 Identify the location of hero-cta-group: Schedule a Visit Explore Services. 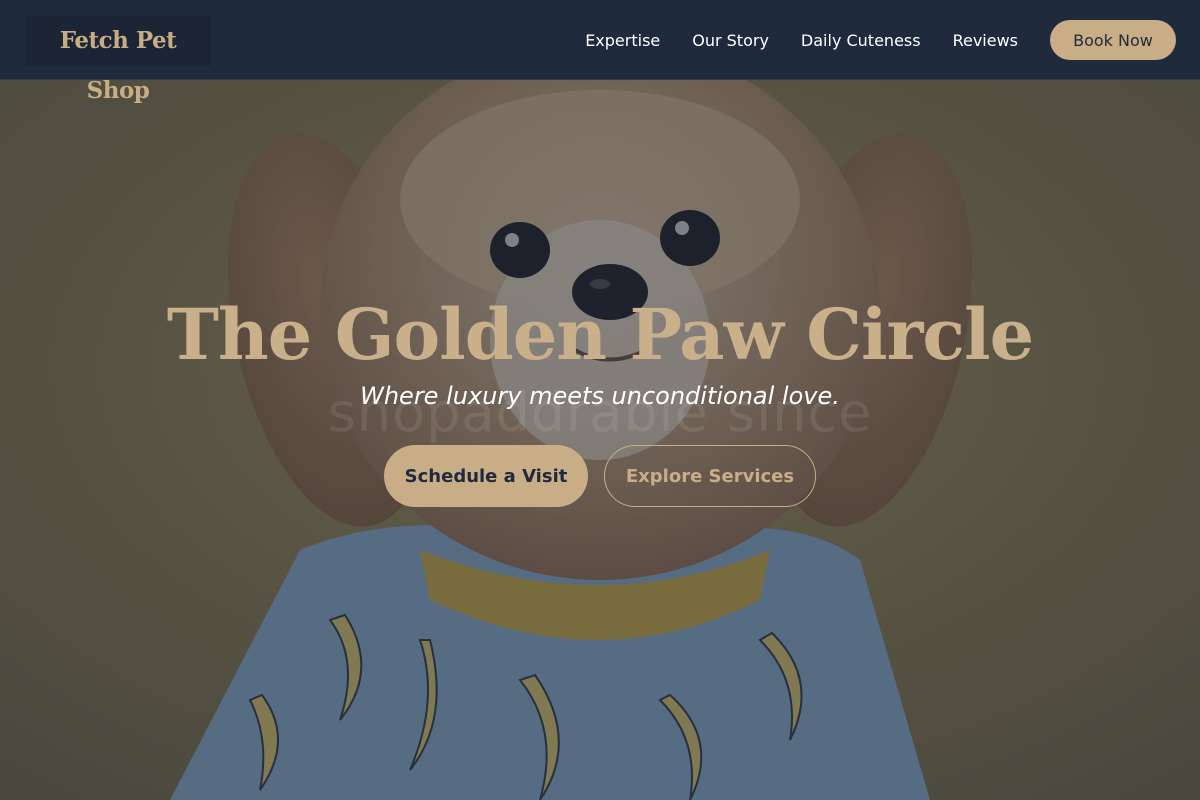
(600, 476).